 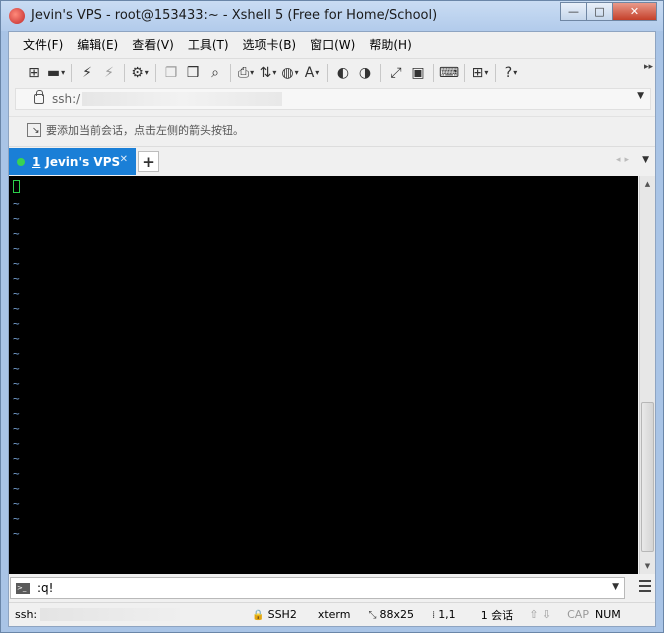 I want to click on menu-view: 查看(V), so click(x=153, y=44).